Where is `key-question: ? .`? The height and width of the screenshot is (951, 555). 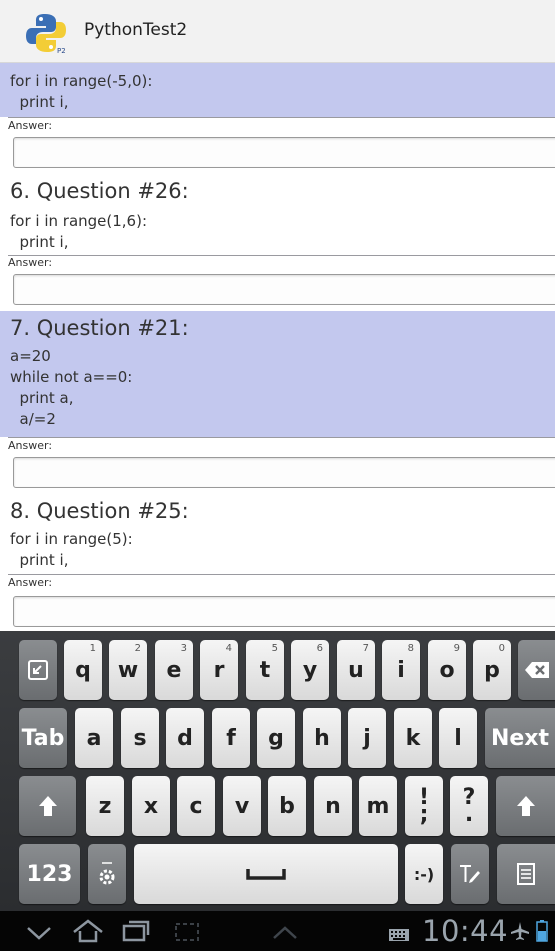
key-question: ? . is located at coordinates (469, 806).